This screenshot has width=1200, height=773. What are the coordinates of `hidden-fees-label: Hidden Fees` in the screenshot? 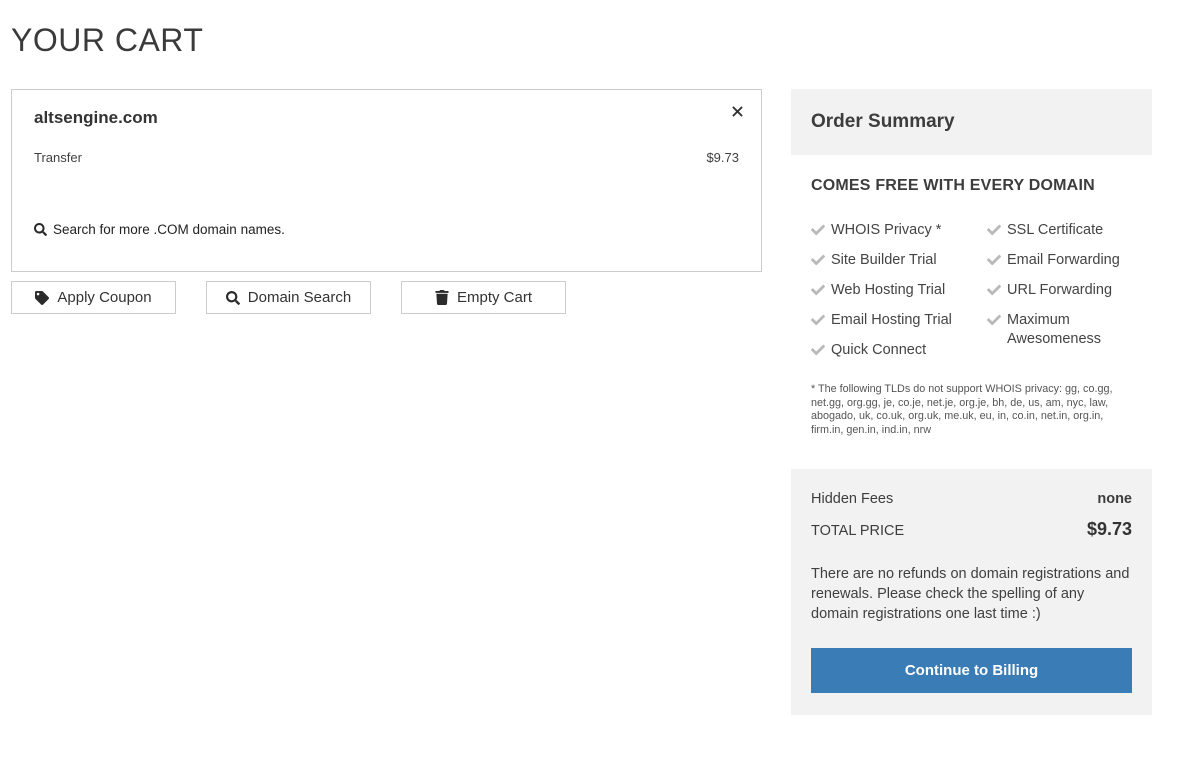 It's located at (852, 499).